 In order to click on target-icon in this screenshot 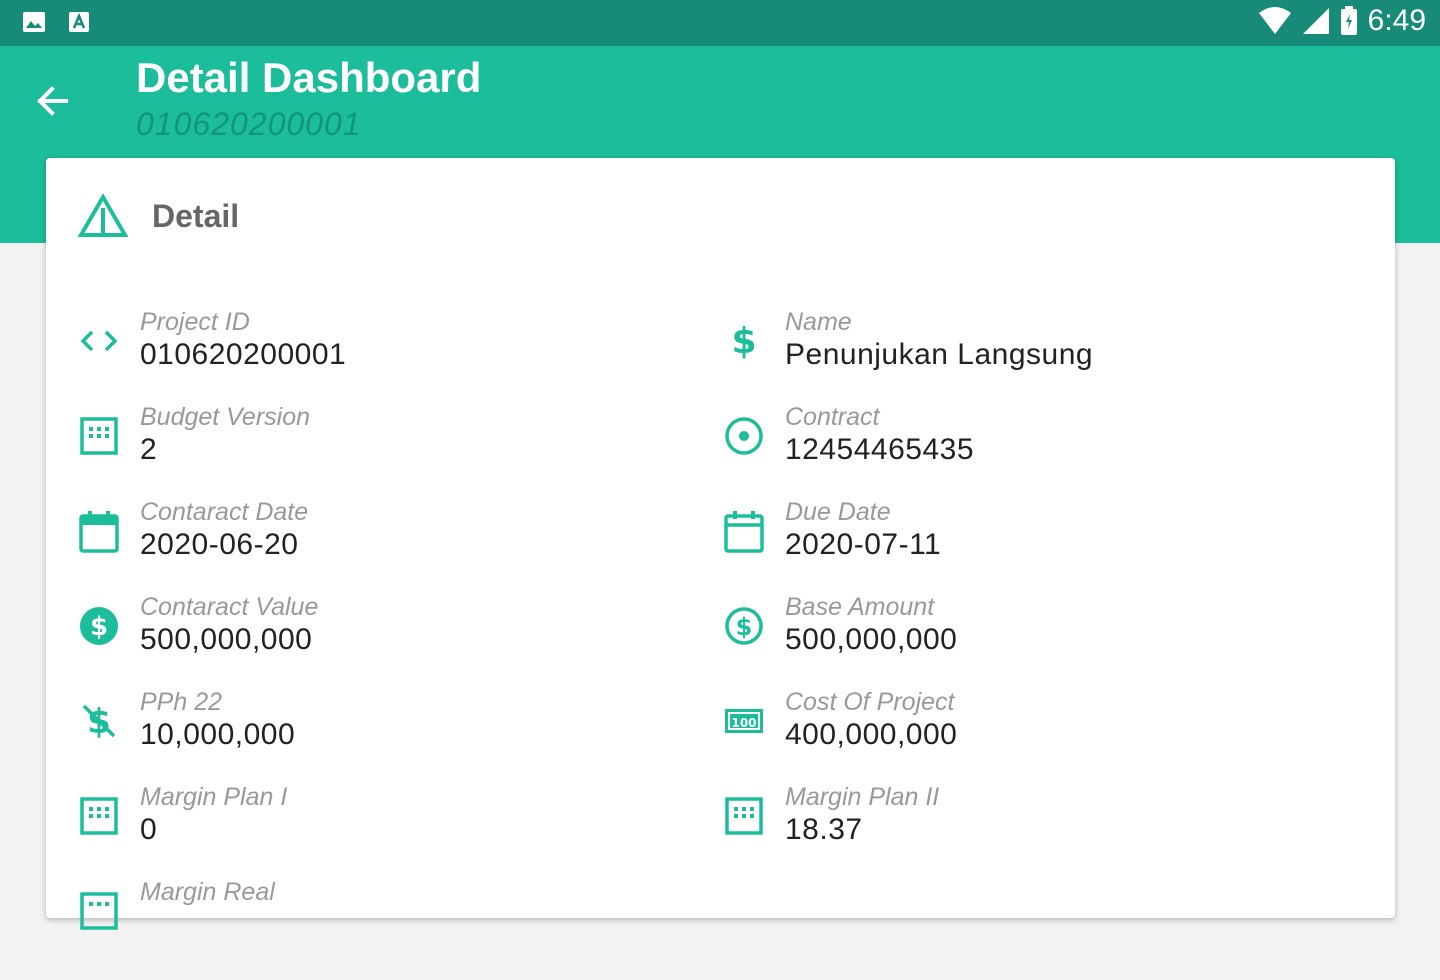, I will do `click(744, 436)`.